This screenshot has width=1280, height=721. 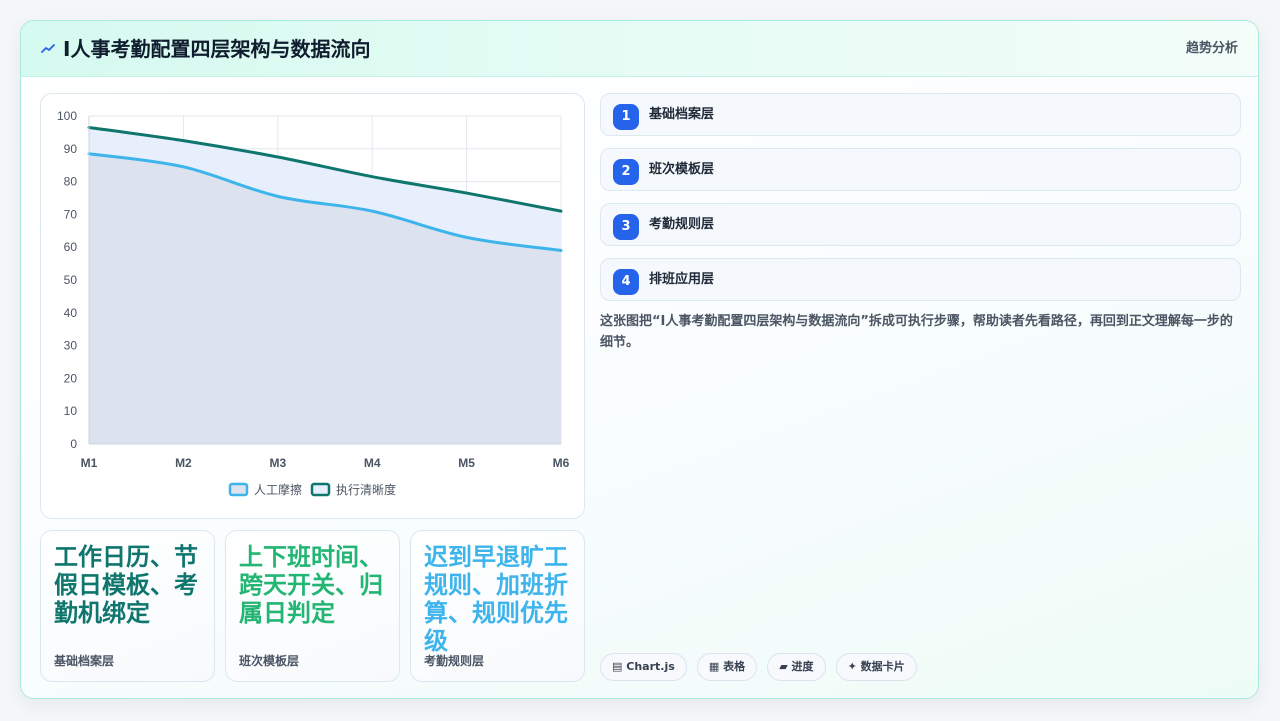 I want to click on sparkline-icon, so click(x=48, y=48).